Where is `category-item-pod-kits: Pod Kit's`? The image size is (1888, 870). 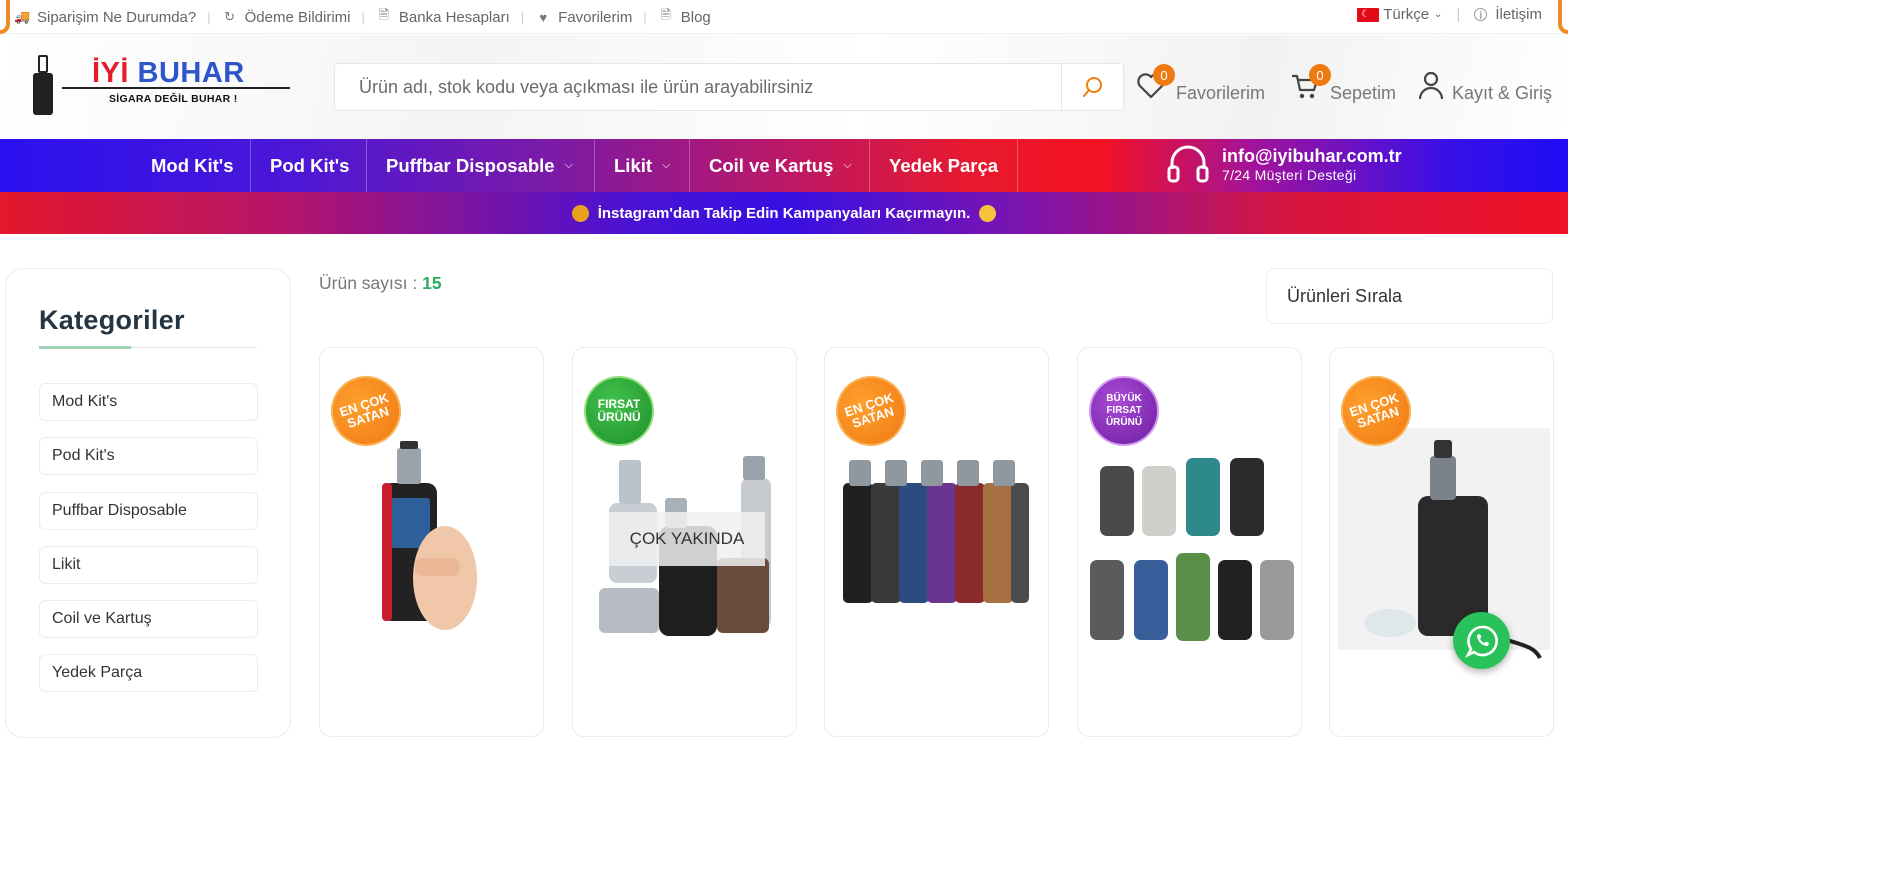
category-item-pod-kits: Pod Kit's is located at coordinates (148, 456).